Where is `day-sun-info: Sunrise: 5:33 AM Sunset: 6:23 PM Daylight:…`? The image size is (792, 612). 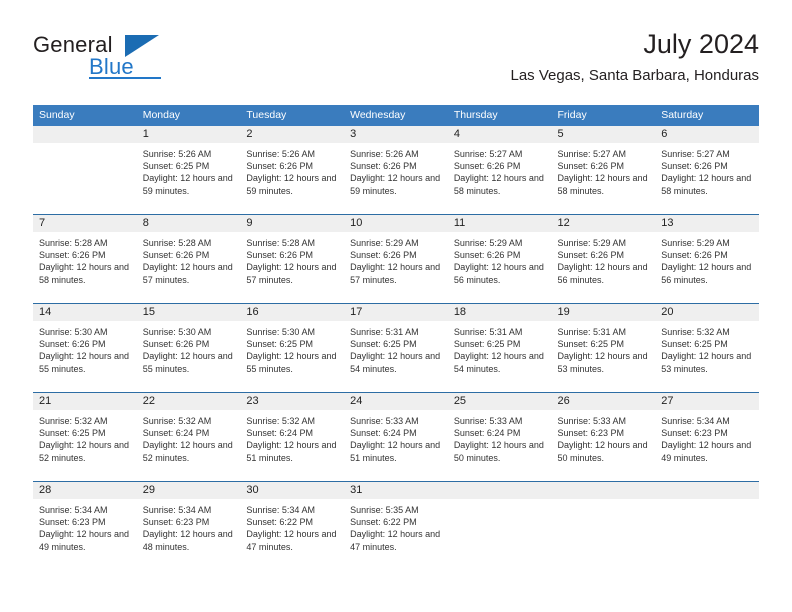
day-sun-info: Sunrise: 5:33 AM Sunset: 6:23 PM Daylight:… is located at coordinates (604, 437).